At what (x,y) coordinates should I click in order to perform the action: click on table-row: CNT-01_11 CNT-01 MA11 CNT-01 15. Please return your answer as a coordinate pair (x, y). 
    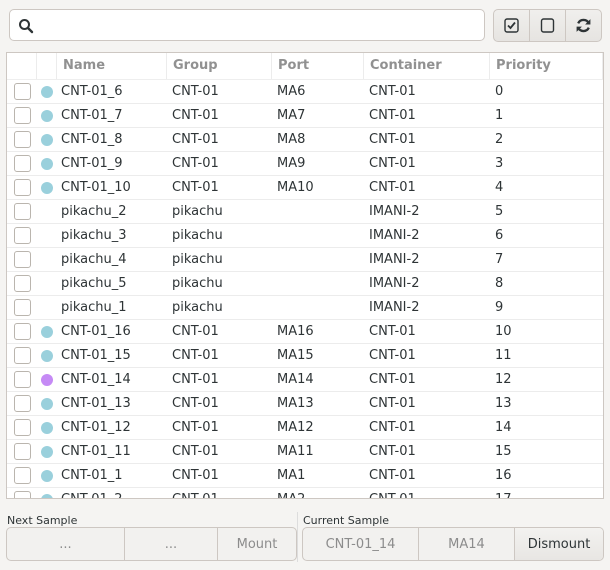
    Looking at the image, I should click on (305, 452).